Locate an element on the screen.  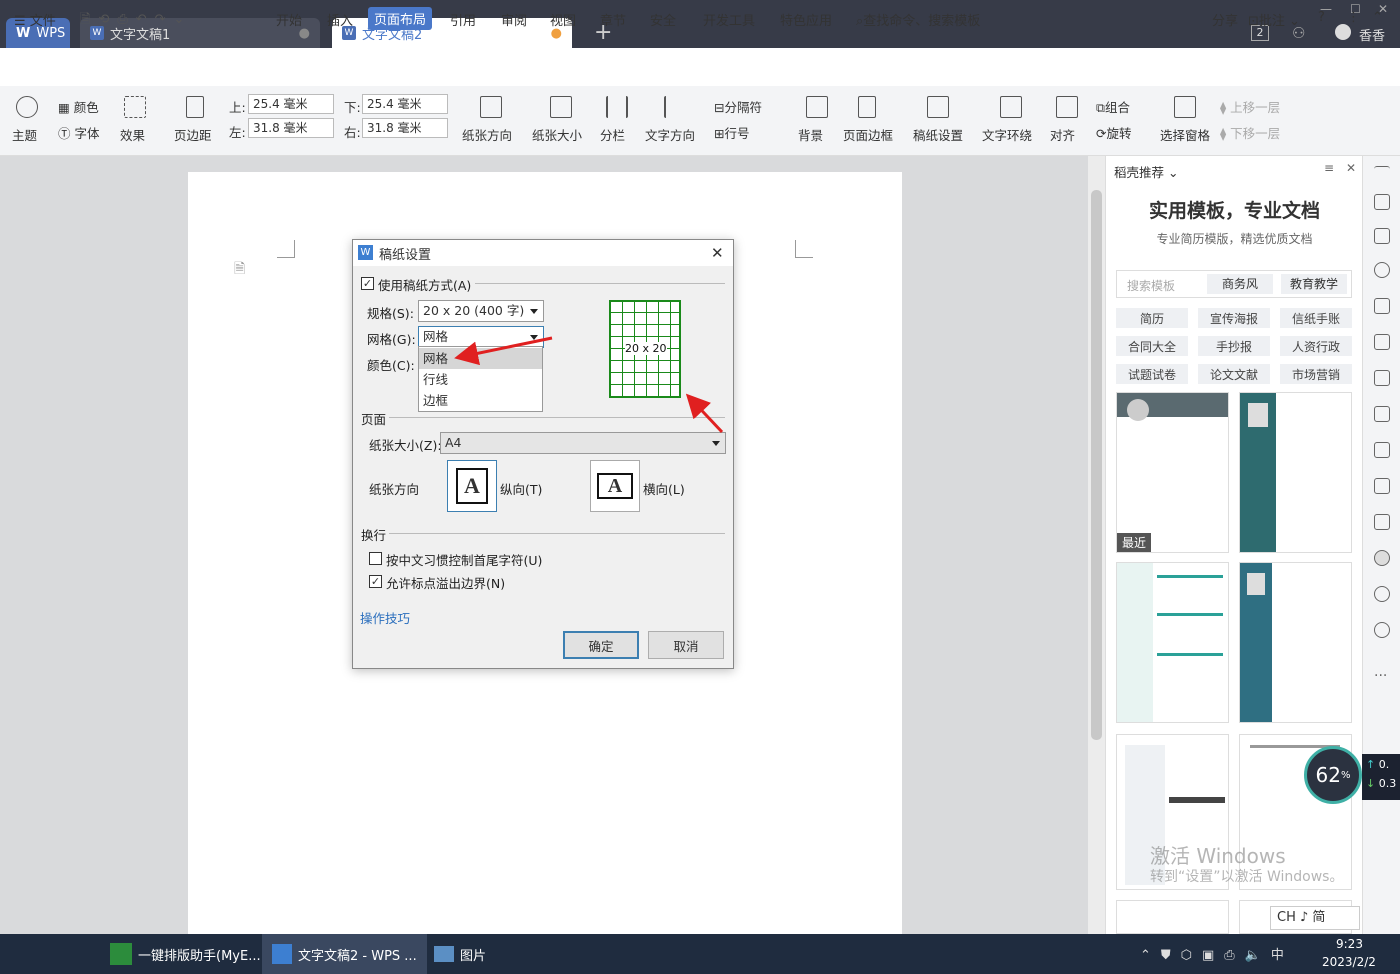
menu-insert: 插入 is located at coordinates (340, 19).